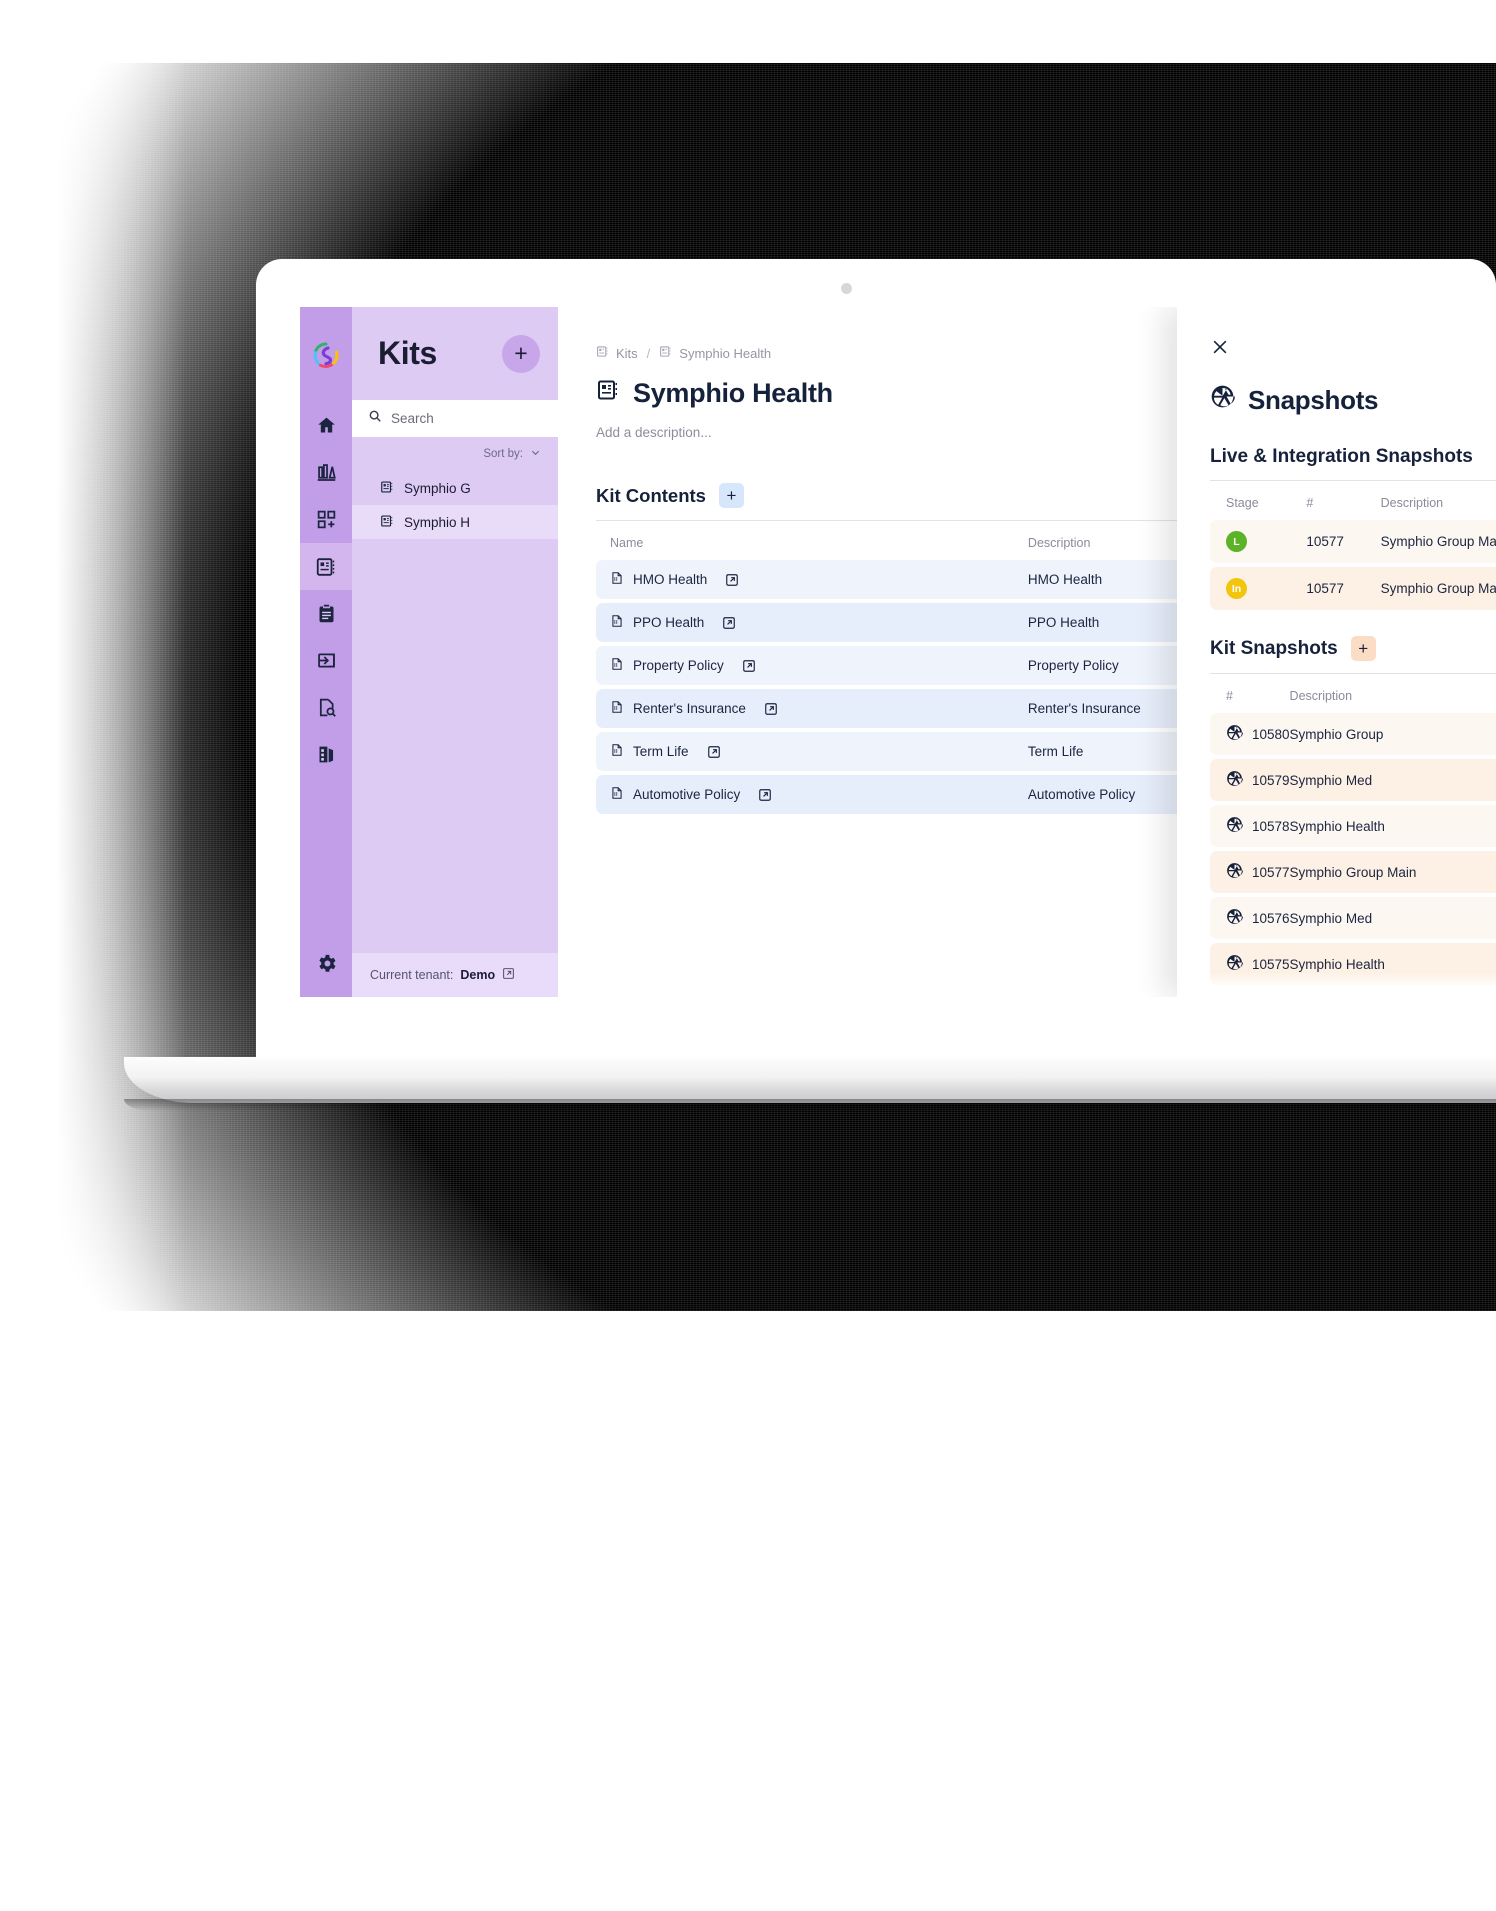  I want to click on sort-by-label: Sort by:, so click(503, 454).